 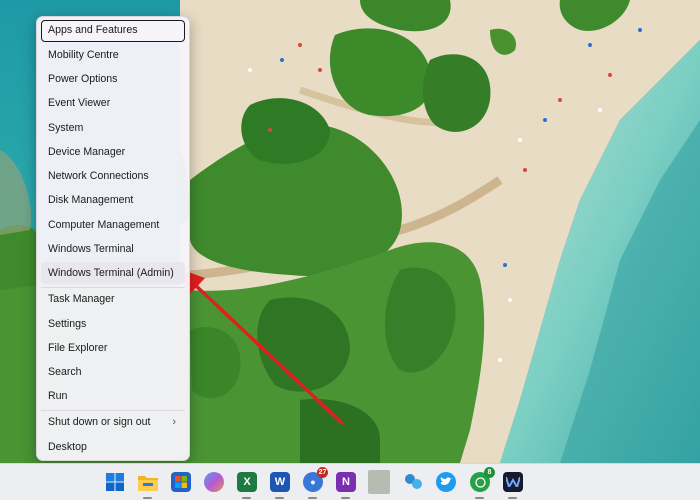 What do you see at coordinates (113, 249) in the screenshot?
I see `menu-item-windows-terminal: Windows Terminal` at bounding box center [113, 249].